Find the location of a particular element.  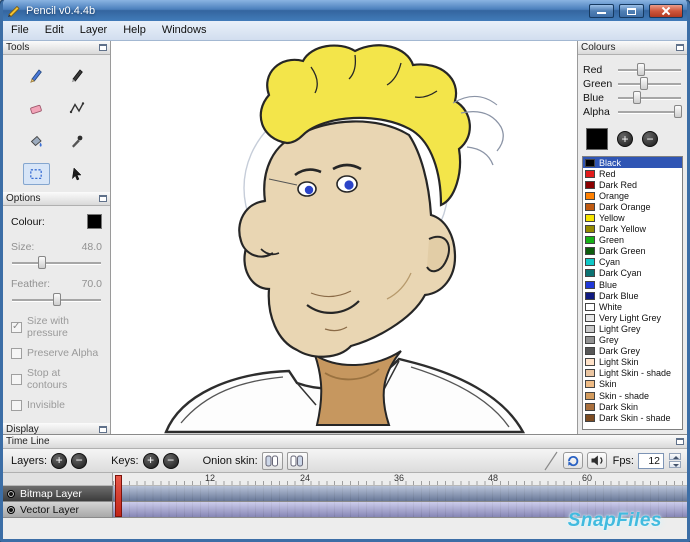

layer-track is located at coordinates (400, 494).